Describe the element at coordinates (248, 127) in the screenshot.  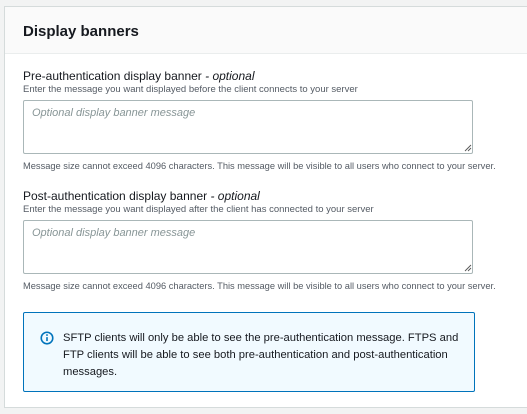
I see `pre-auth-banner-input` at that location.